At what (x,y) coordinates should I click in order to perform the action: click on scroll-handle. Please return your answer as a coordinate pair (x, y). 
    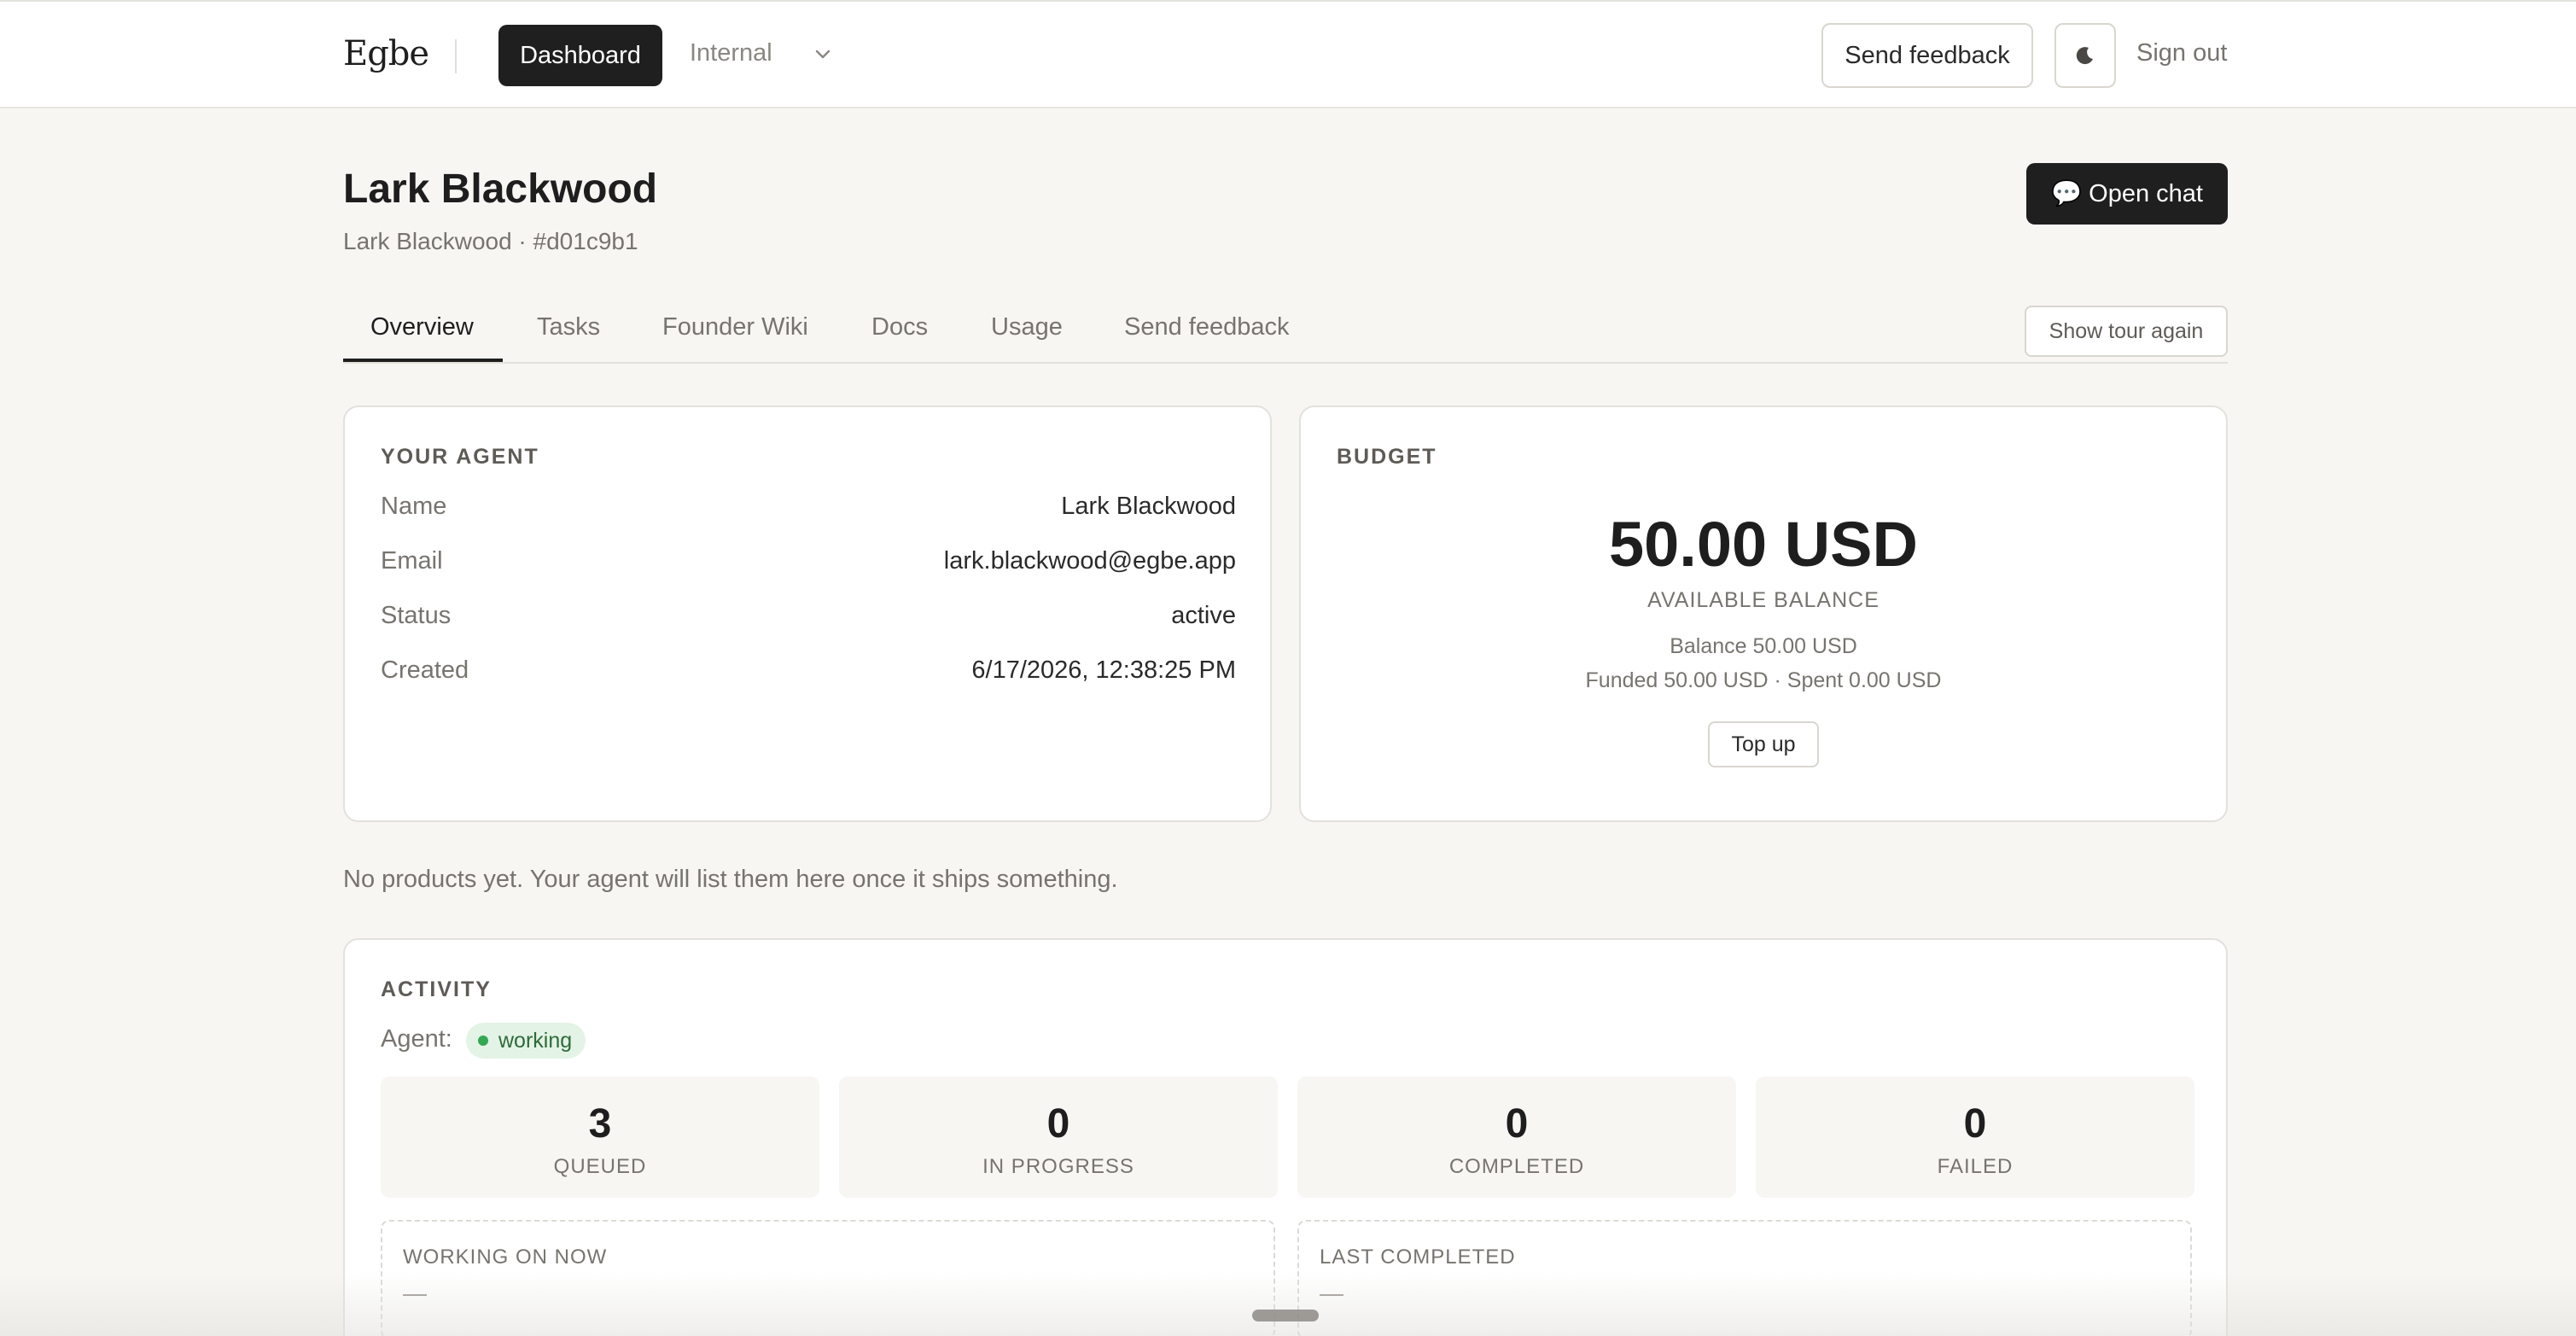
    Looking at the image, I should click on (1285, 1315).